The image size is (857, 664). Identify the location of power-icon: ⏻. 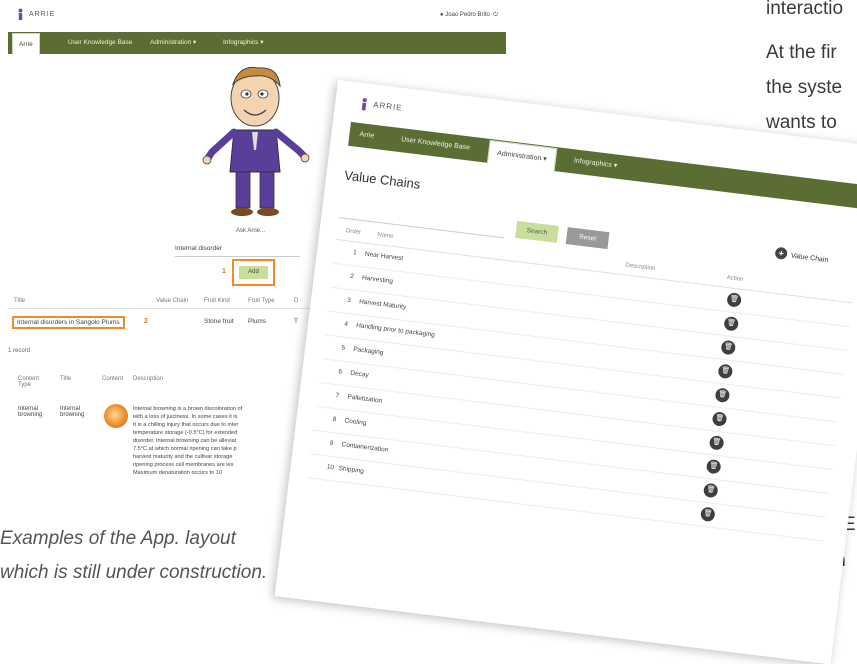
(495, 15).